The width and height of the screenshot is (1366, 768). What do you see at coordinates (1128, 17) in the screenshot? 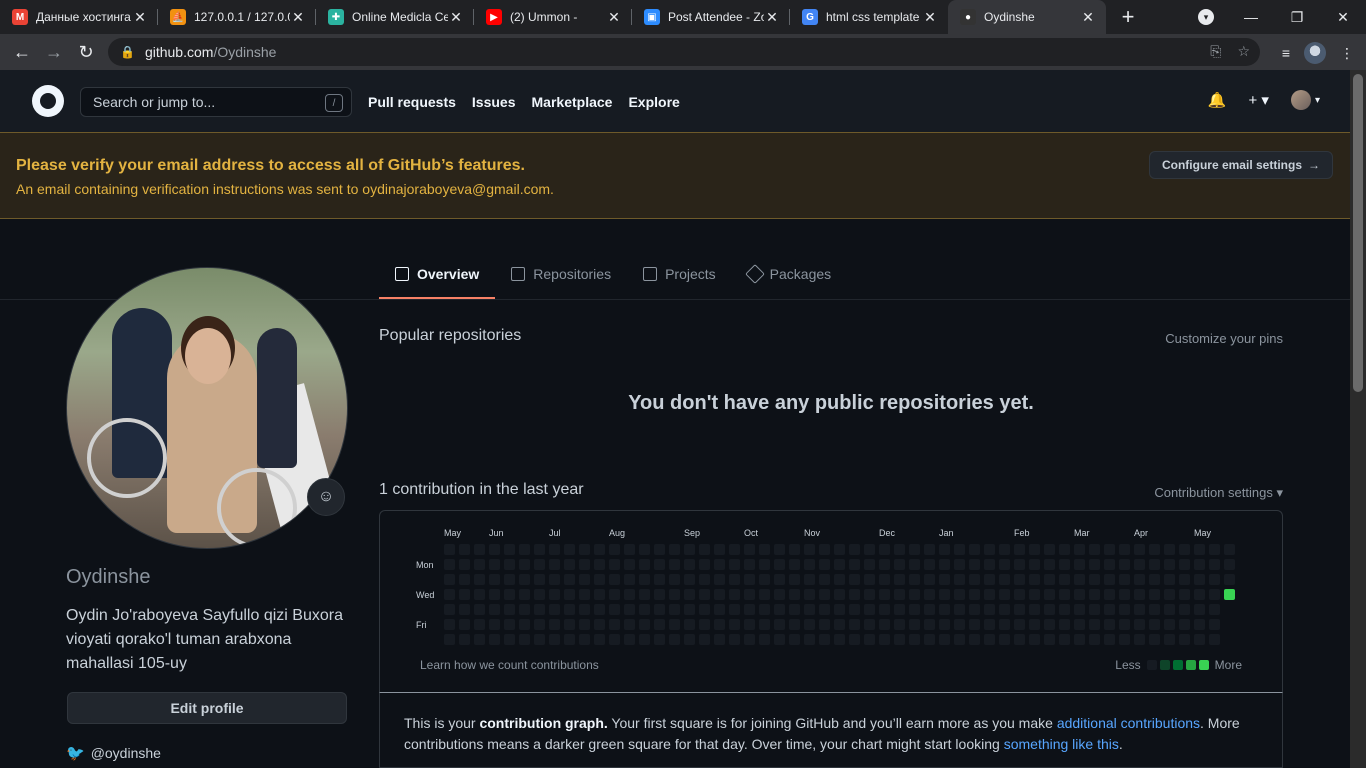
I see `new-tab-button: +` at bounding box center [1128, 17].